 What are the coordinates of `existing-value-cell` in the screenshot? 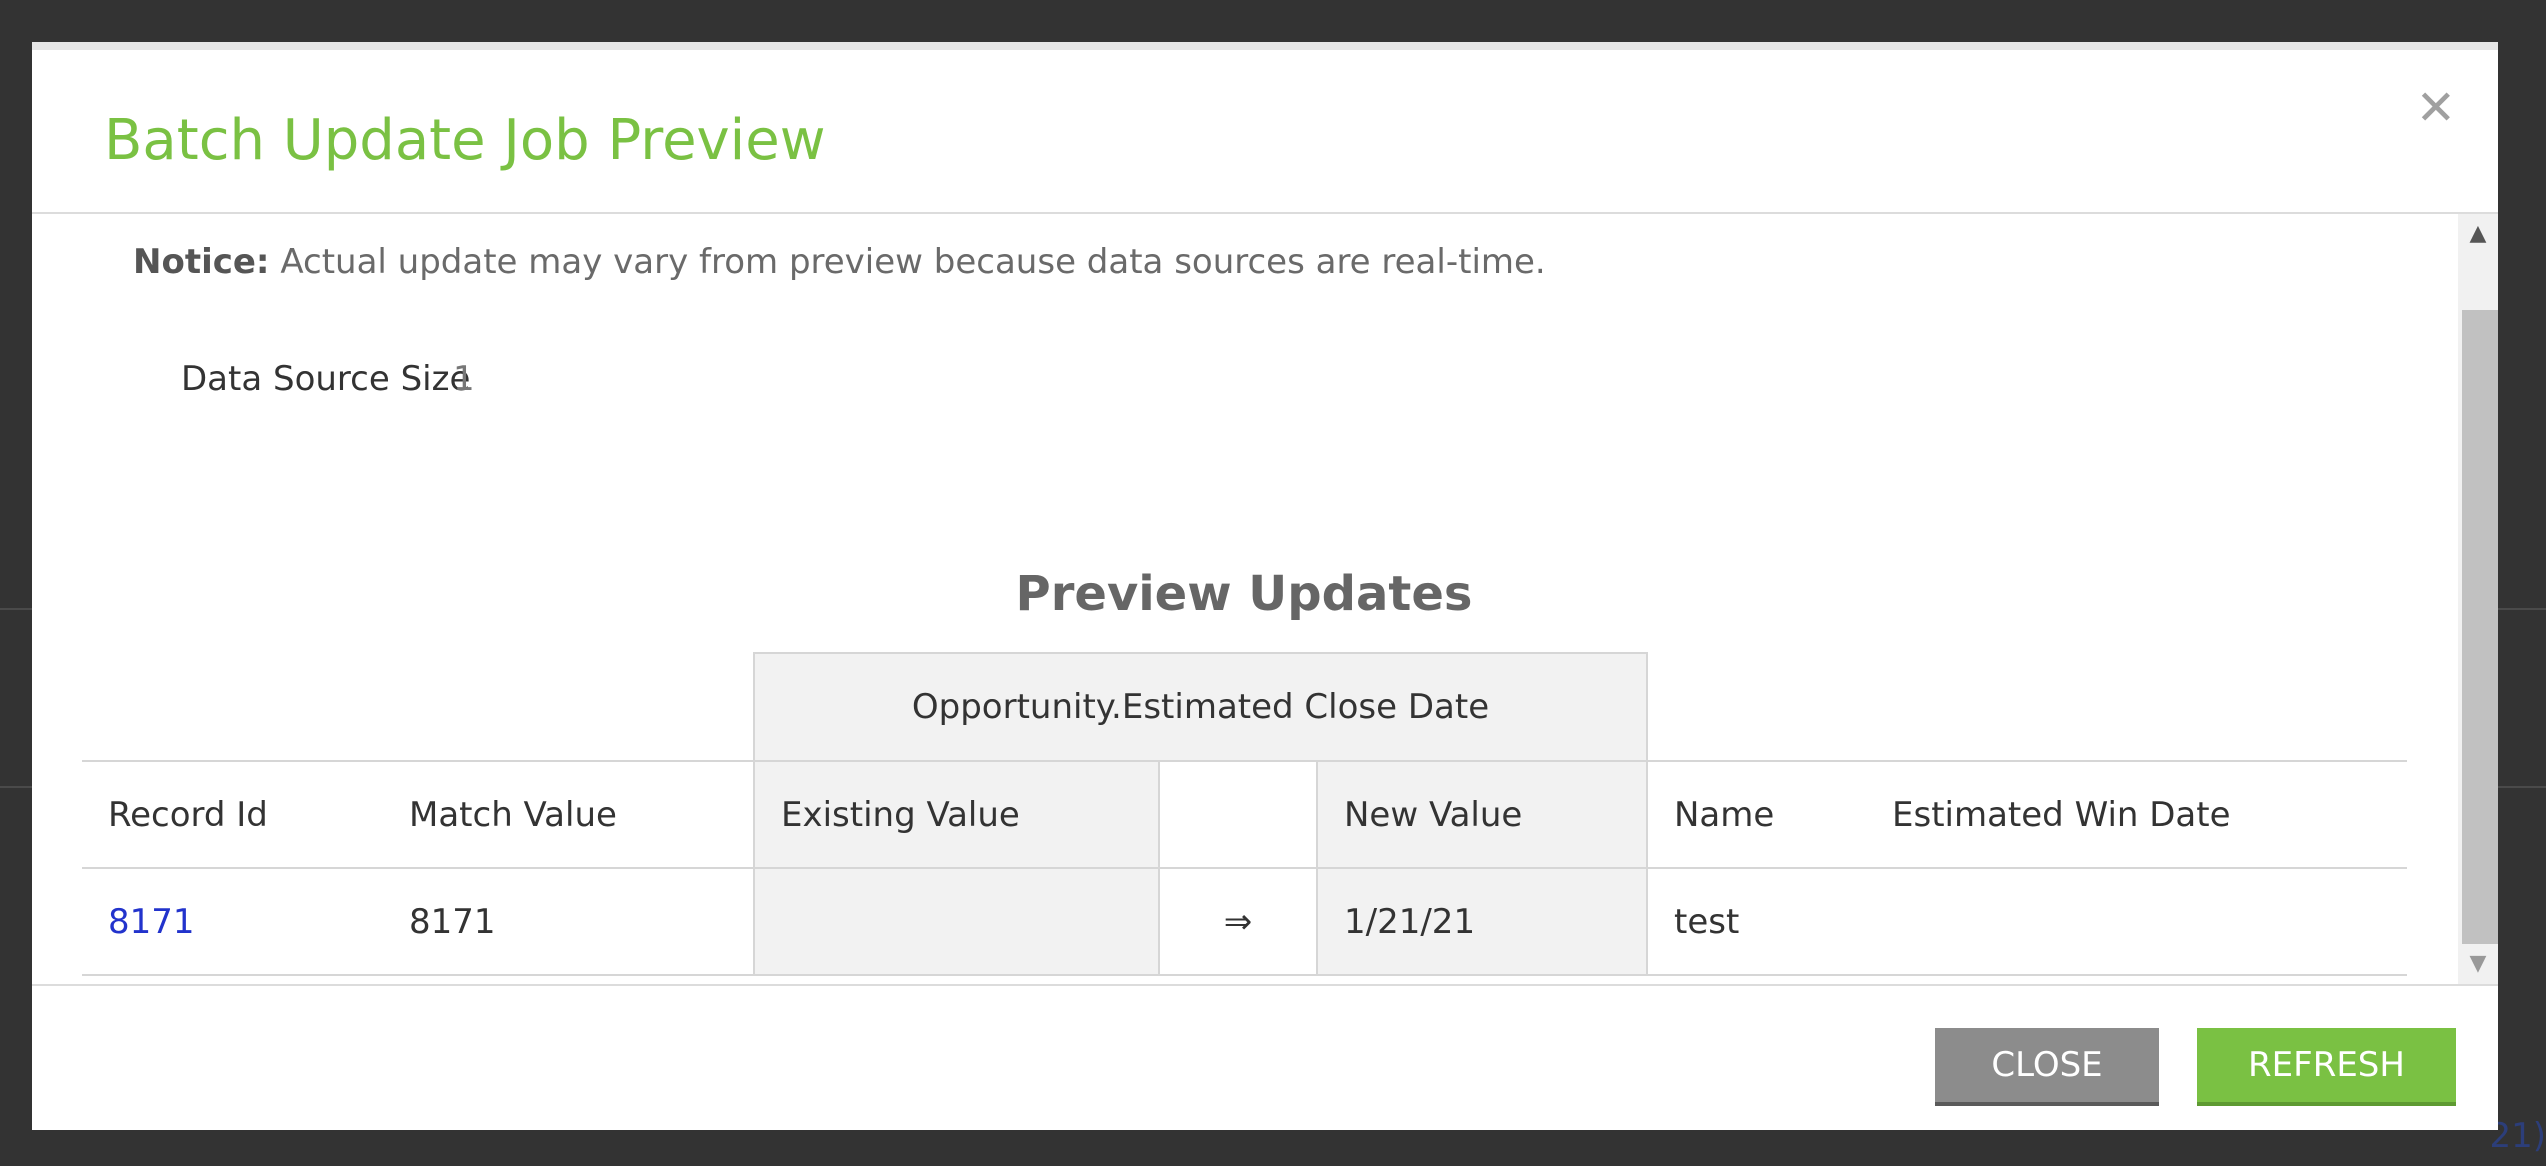 It's located at (956, 921).